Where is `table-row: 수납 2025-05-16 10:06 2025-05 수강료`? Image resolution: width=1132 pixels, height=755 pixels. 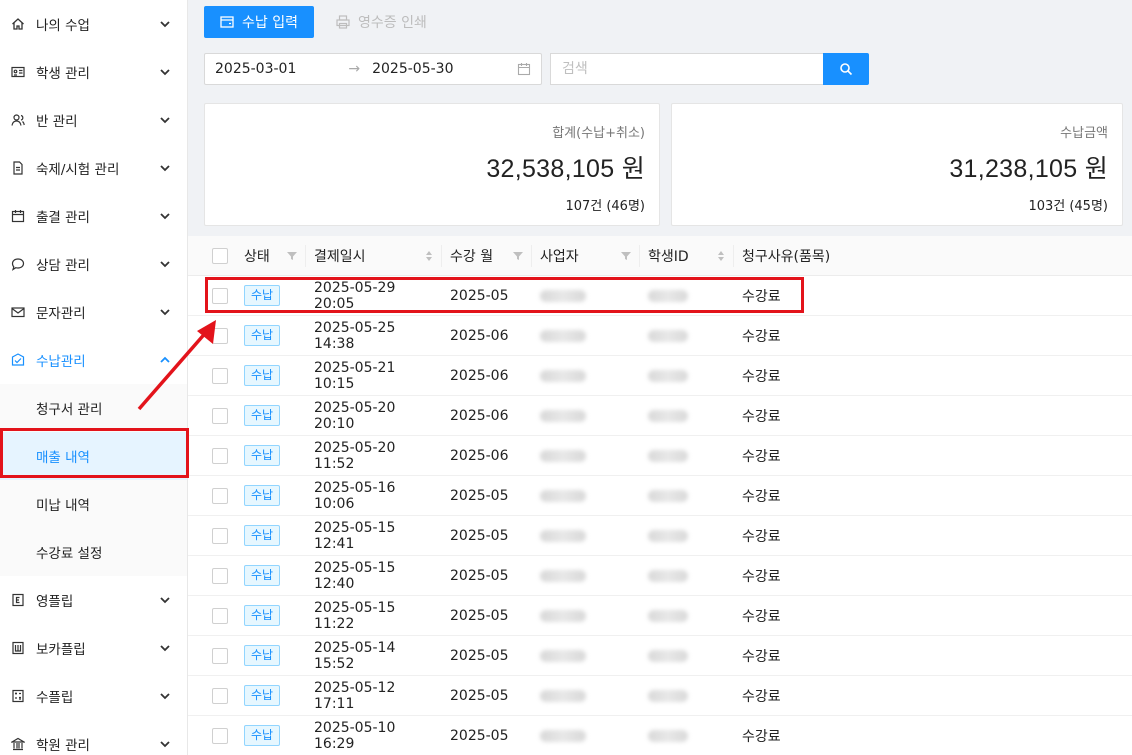
table-row: 수납 2025-05-16 10:06 2025-05 수강료 is located at coordinates (660, 496).